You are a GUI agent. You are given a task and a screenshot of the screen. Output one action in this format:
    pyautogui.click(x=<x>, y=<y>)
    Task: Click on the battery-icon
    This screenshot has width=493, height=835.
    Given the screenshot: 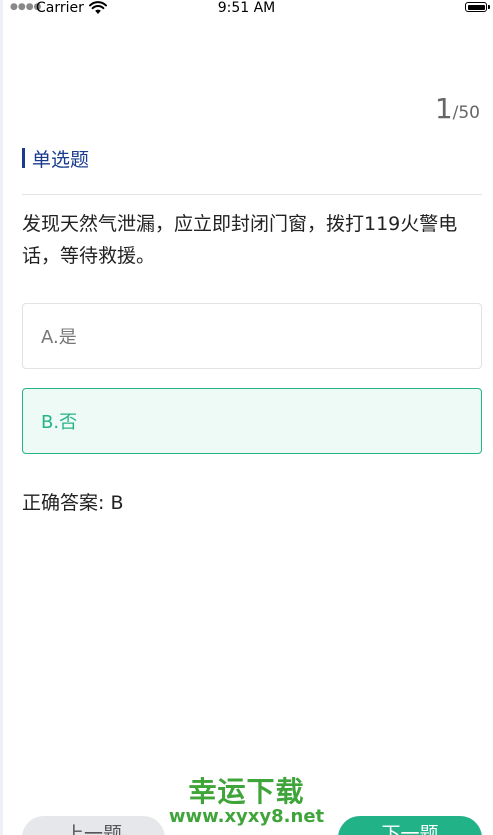 What is the action you would take?
    pyautogui.click(x=476, y=7)
    